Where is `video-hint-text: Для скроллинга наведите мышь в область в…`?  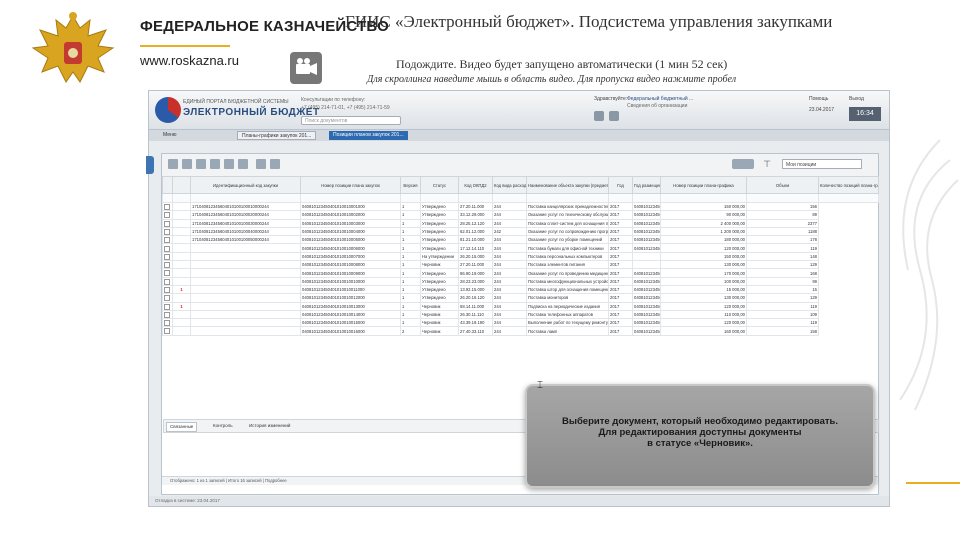
video-hint-text: Для скроллинга наведите мышь в область в… is located at coordinates (552, 79).